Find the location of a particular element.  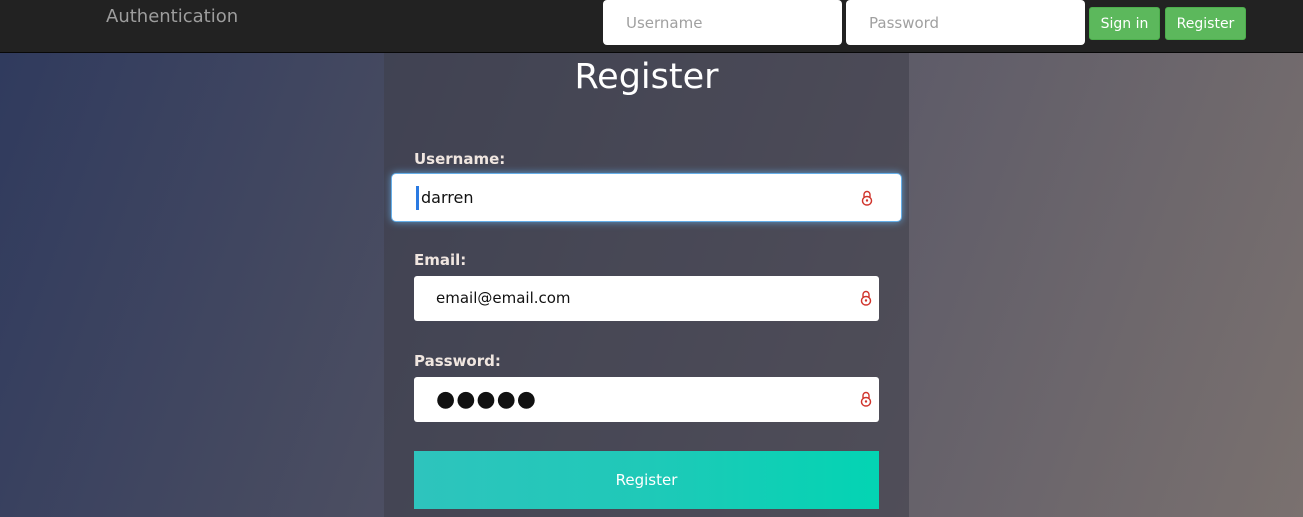

email-field: email@email.com is located at coordinates (646, 298).